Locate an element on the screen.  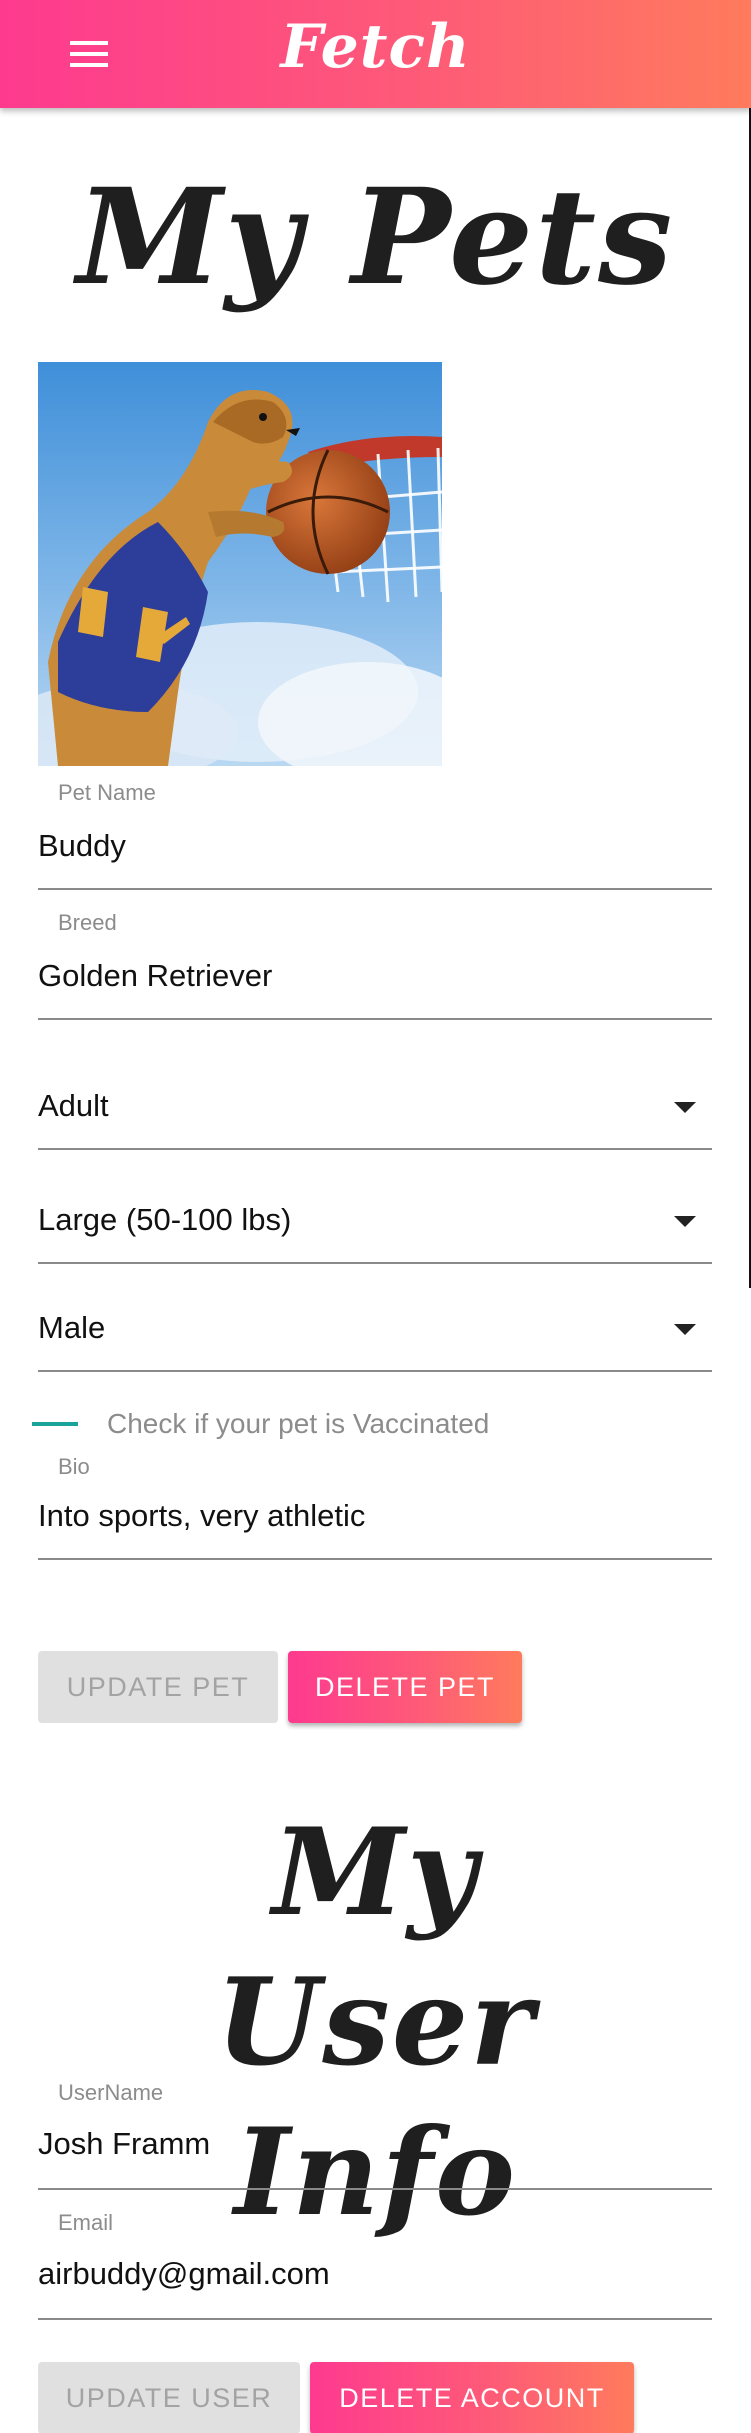
breed-field: Breed Golden Retriever is located at coordinates (375, 965).